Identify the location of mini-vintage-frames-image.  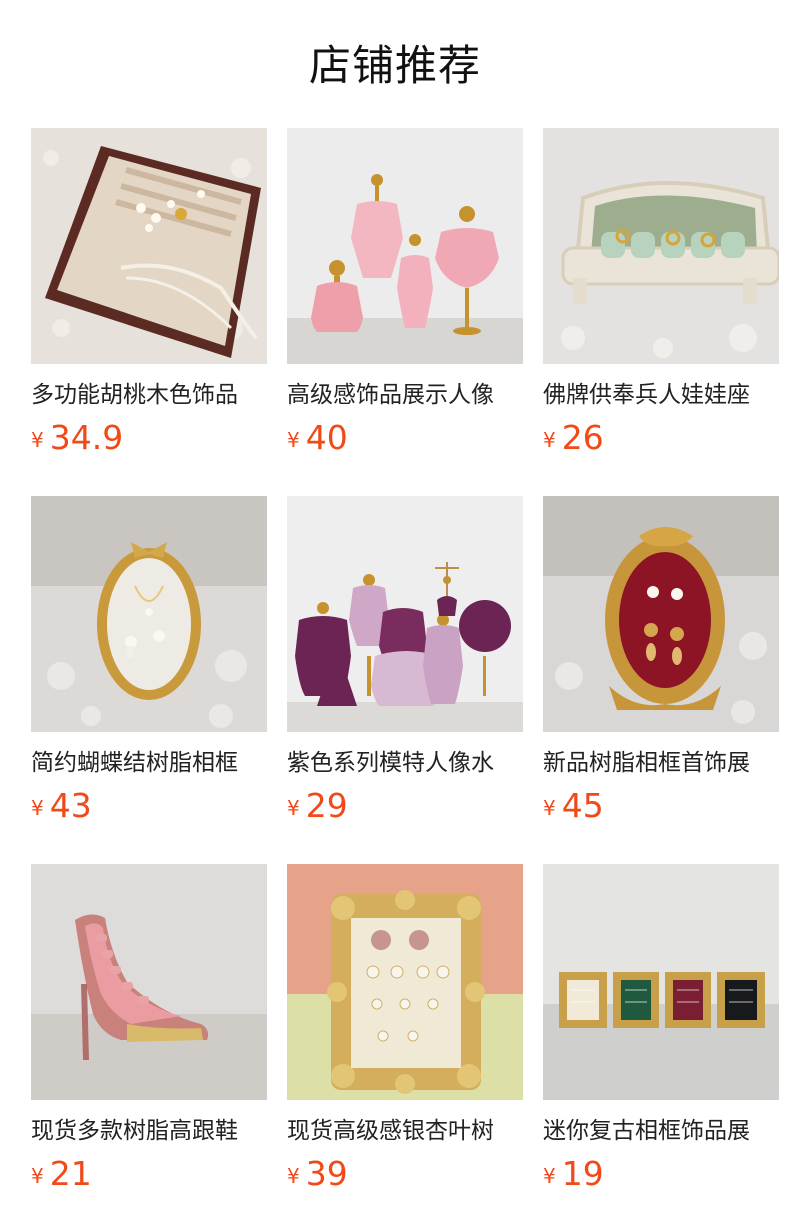
(661, 982).